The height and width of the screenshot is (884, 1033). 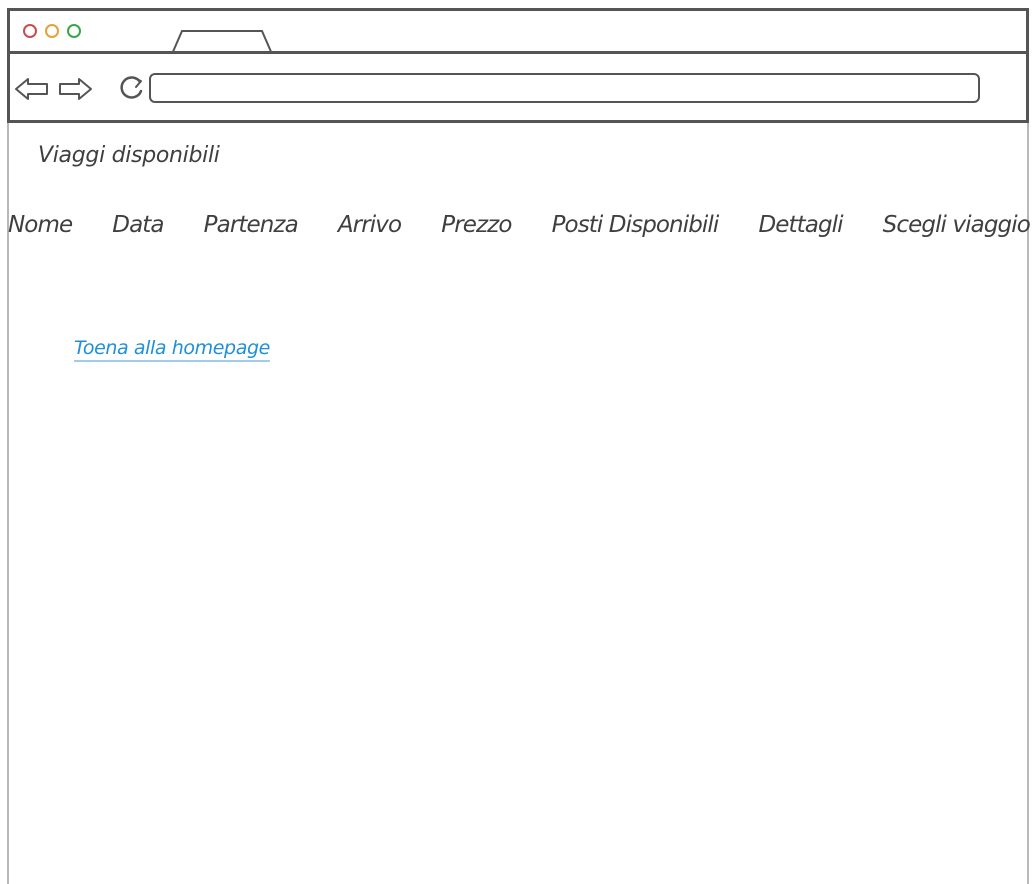 What do you see at coordinates (251, 225) in the screenshot?
I see `column-header-partenza: Partenza` at bounding box center [251, 225].